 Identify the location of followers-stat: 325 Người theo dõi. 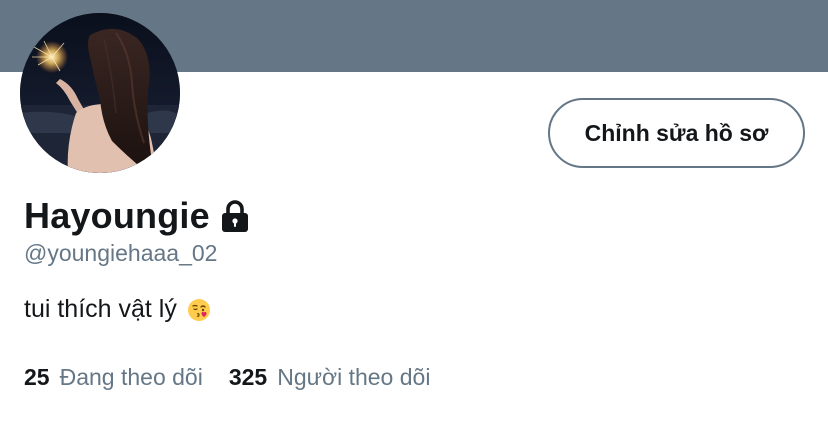
(330, 377).